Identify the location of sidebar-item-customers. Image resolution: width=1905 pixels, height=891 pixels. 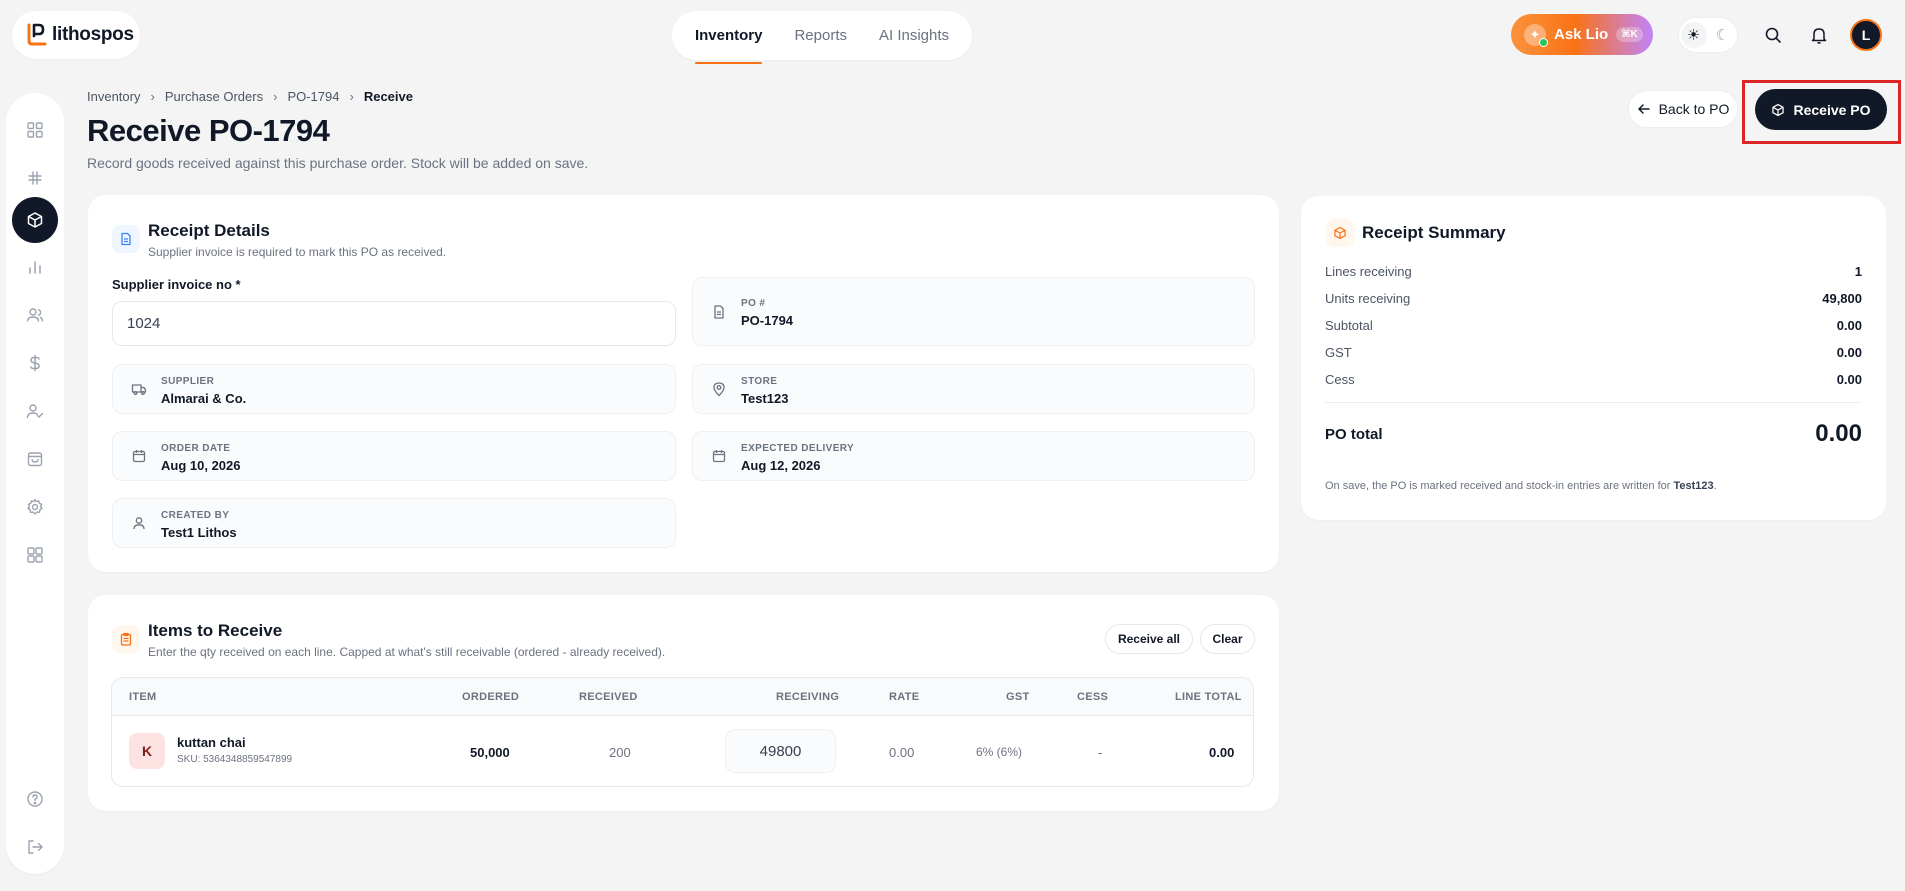
(35, 315).